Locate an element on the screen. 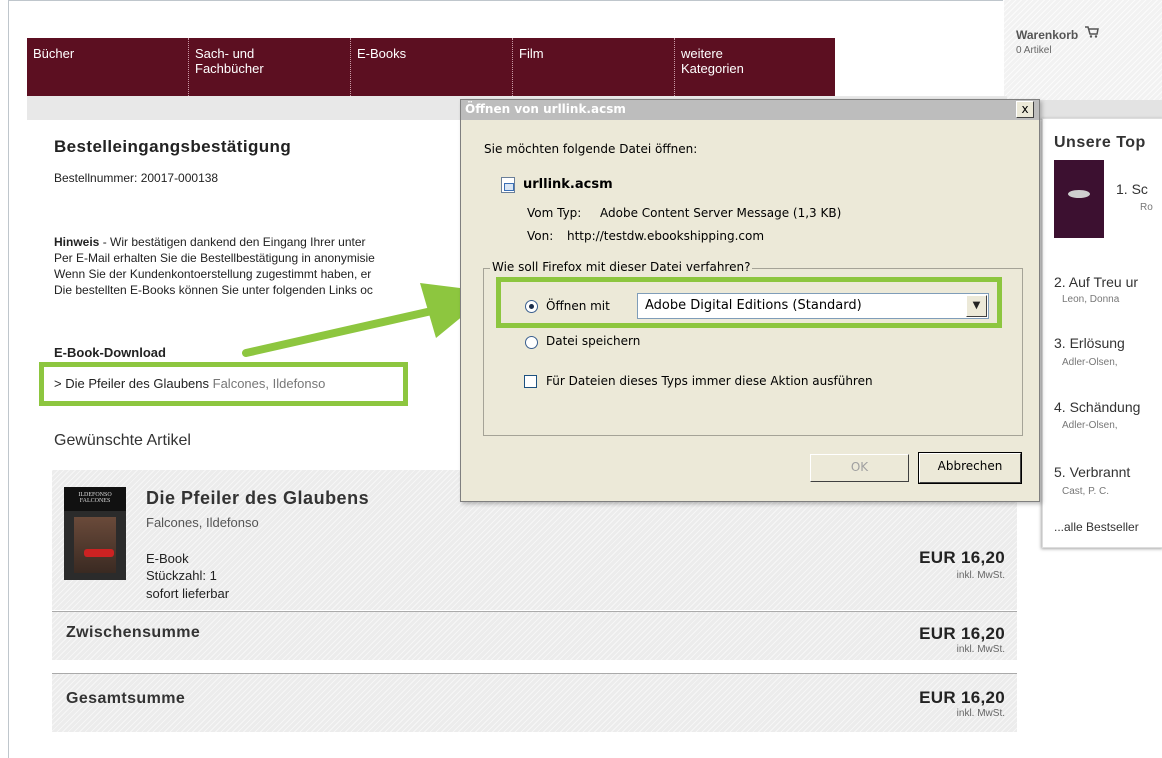 The height and width of the screenshot is (758, 1162). nav-item-buecher: Bücher is located at coordinates (108, 67).